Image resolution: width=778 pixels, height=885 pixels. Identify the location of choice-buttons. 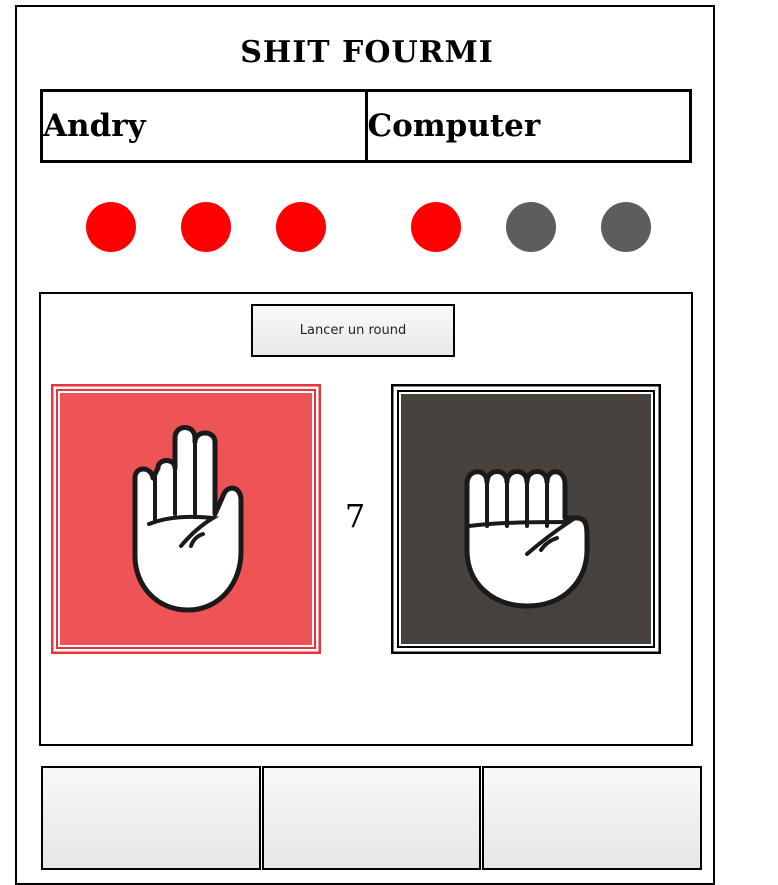
(372, 818).